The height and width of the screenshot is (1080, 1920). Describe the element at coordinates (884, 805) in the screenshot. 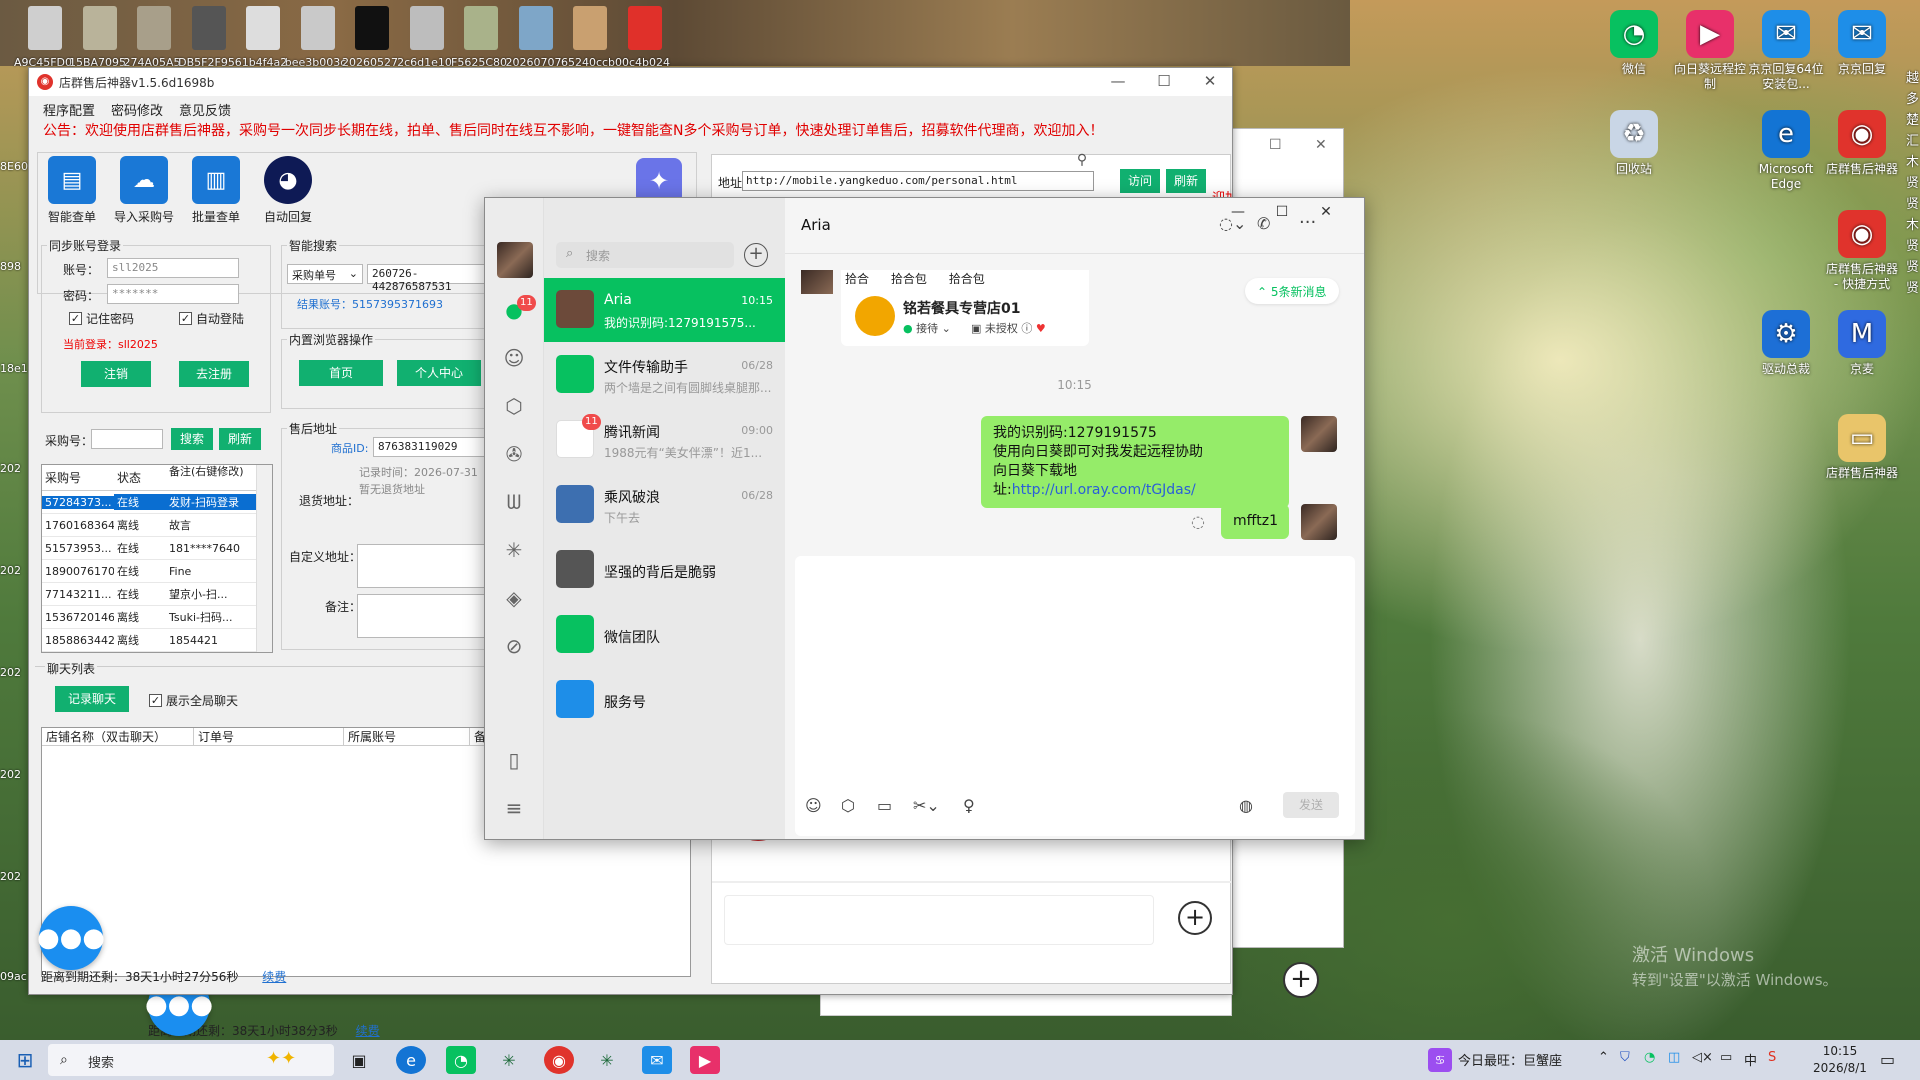

I see `folder-icon: ▭` at that location.